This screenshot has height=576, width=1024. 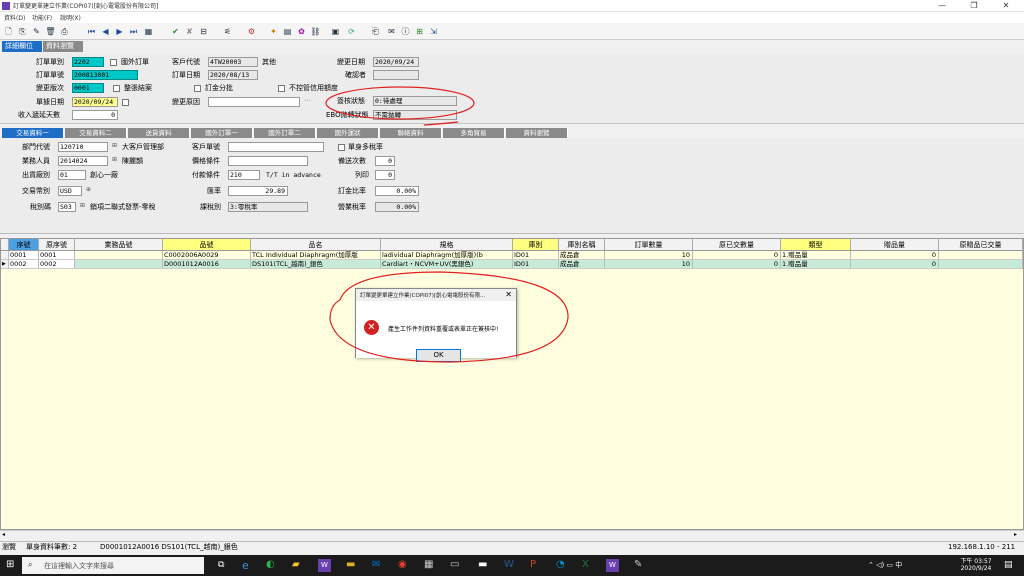 What do you see at coordinates (533, 564) in the screenshot?
I see `powerpoint-icon: P` at bounding box center [533, 564].